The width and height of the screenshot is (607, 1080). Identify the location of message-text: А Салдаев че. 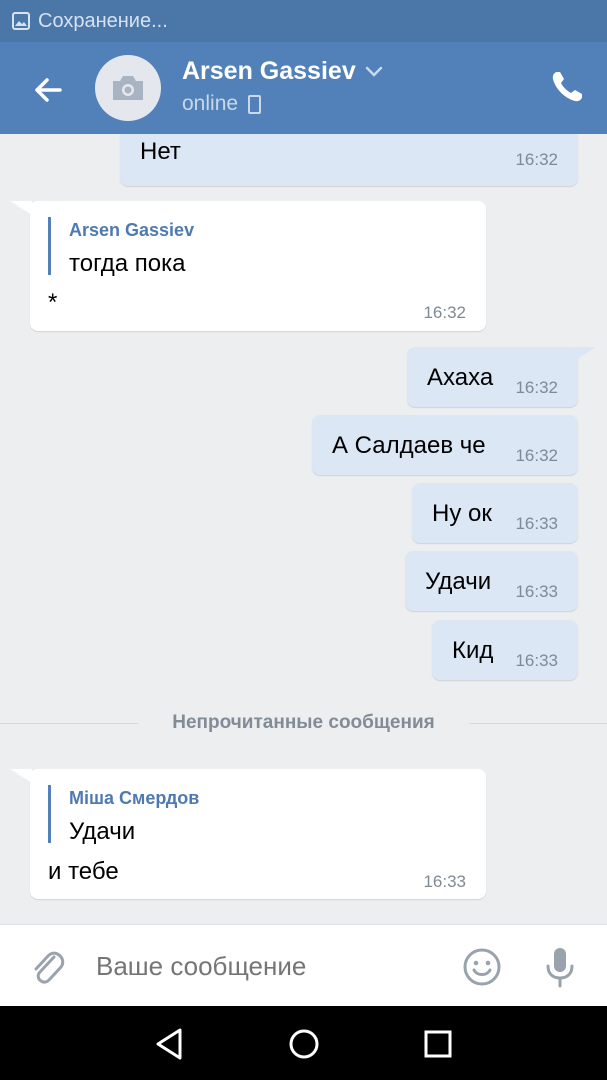
(409, 445).